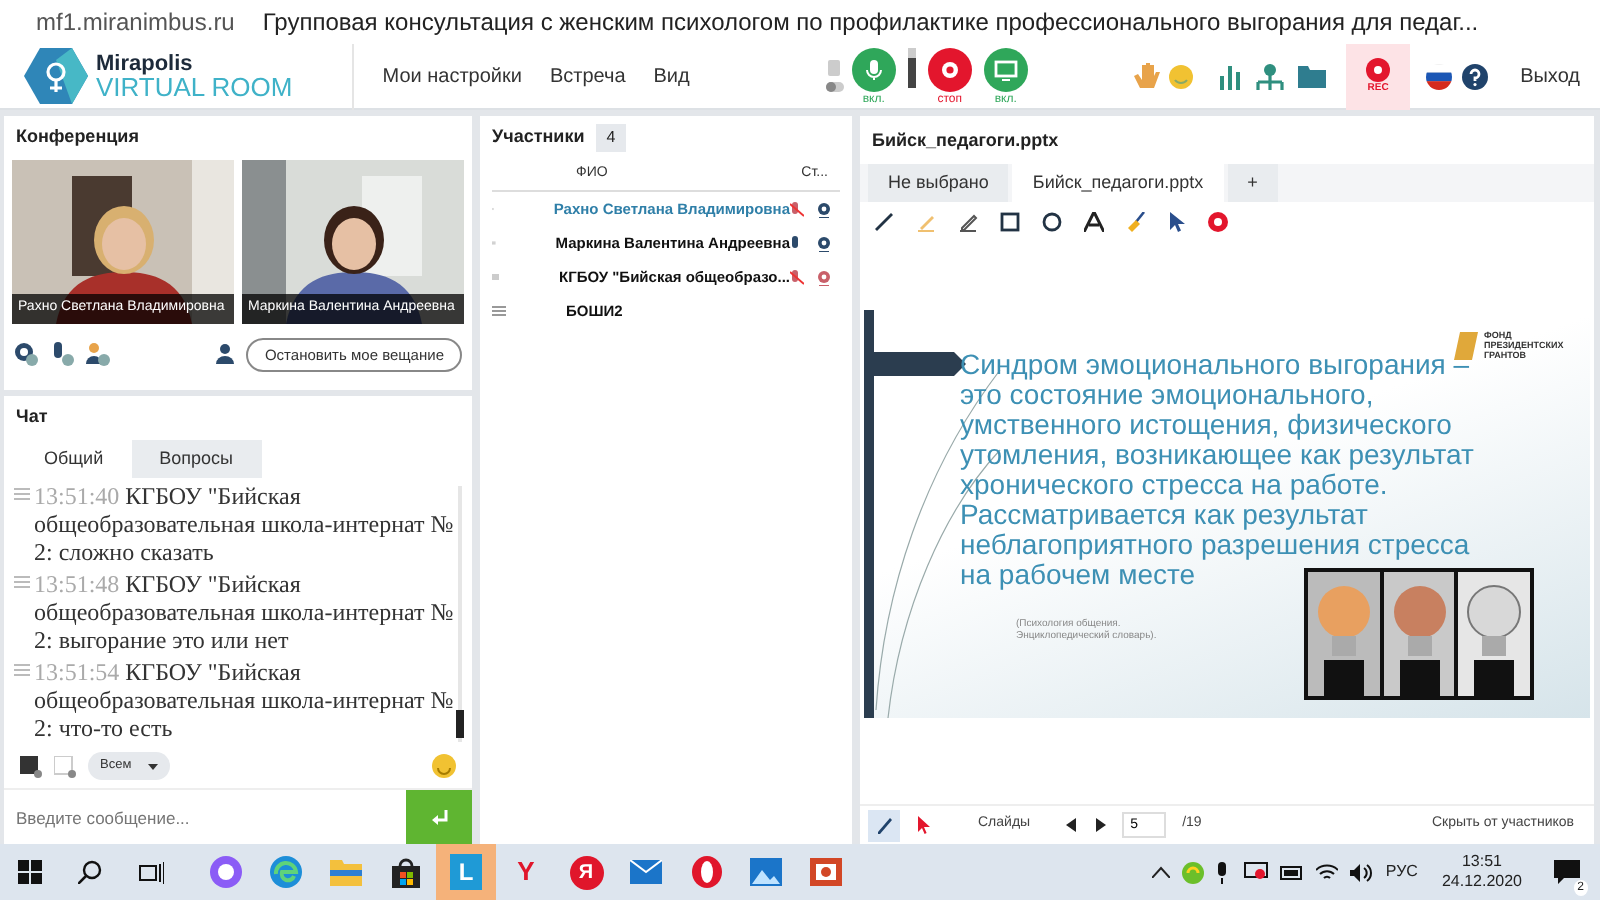 The image size is (1600, 900). I want to click on help-icon, so click(1475, 76).